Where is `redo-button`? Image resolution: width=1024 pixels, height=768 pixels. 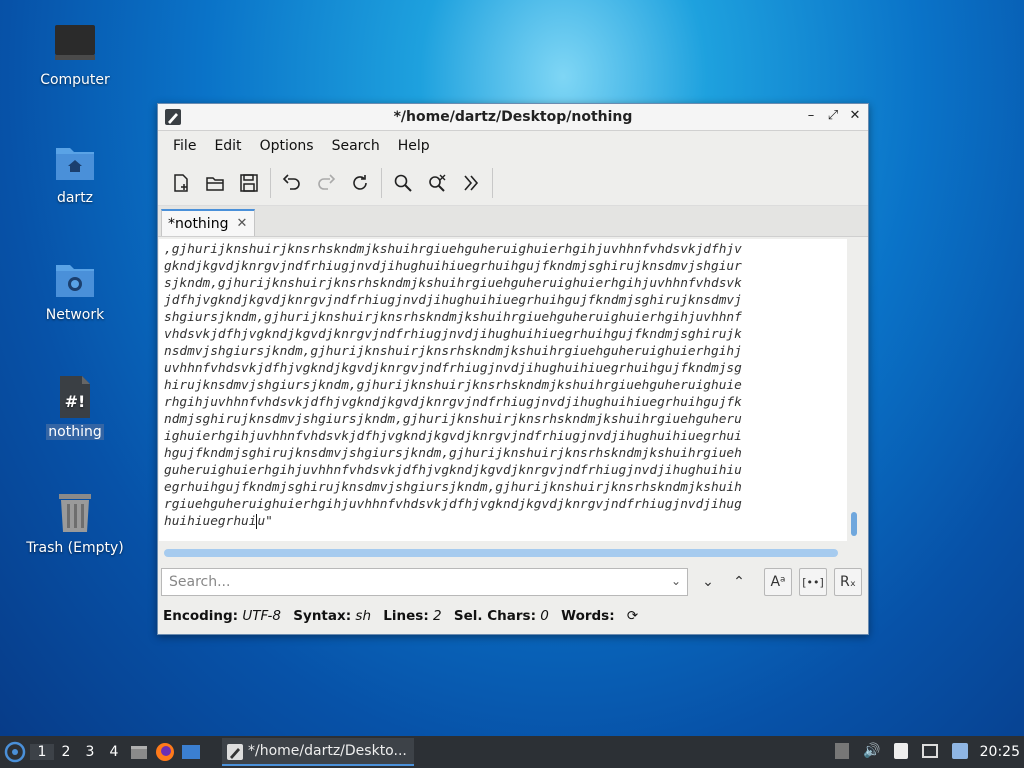
redo-button is located at coordinates (326, 183).